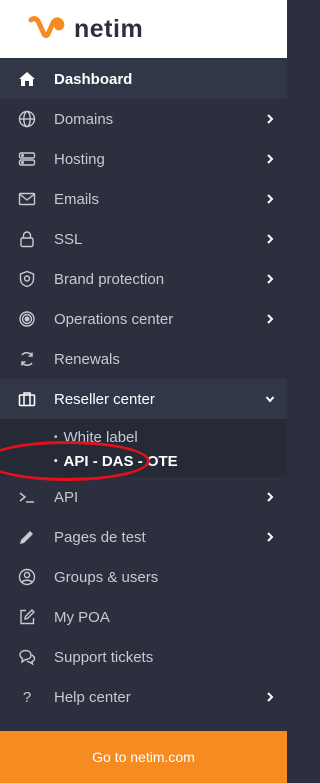  Describe the element at coordinates (114, 319) in the screenshot. I see `sidebar-item-label: Operations center` at that location.